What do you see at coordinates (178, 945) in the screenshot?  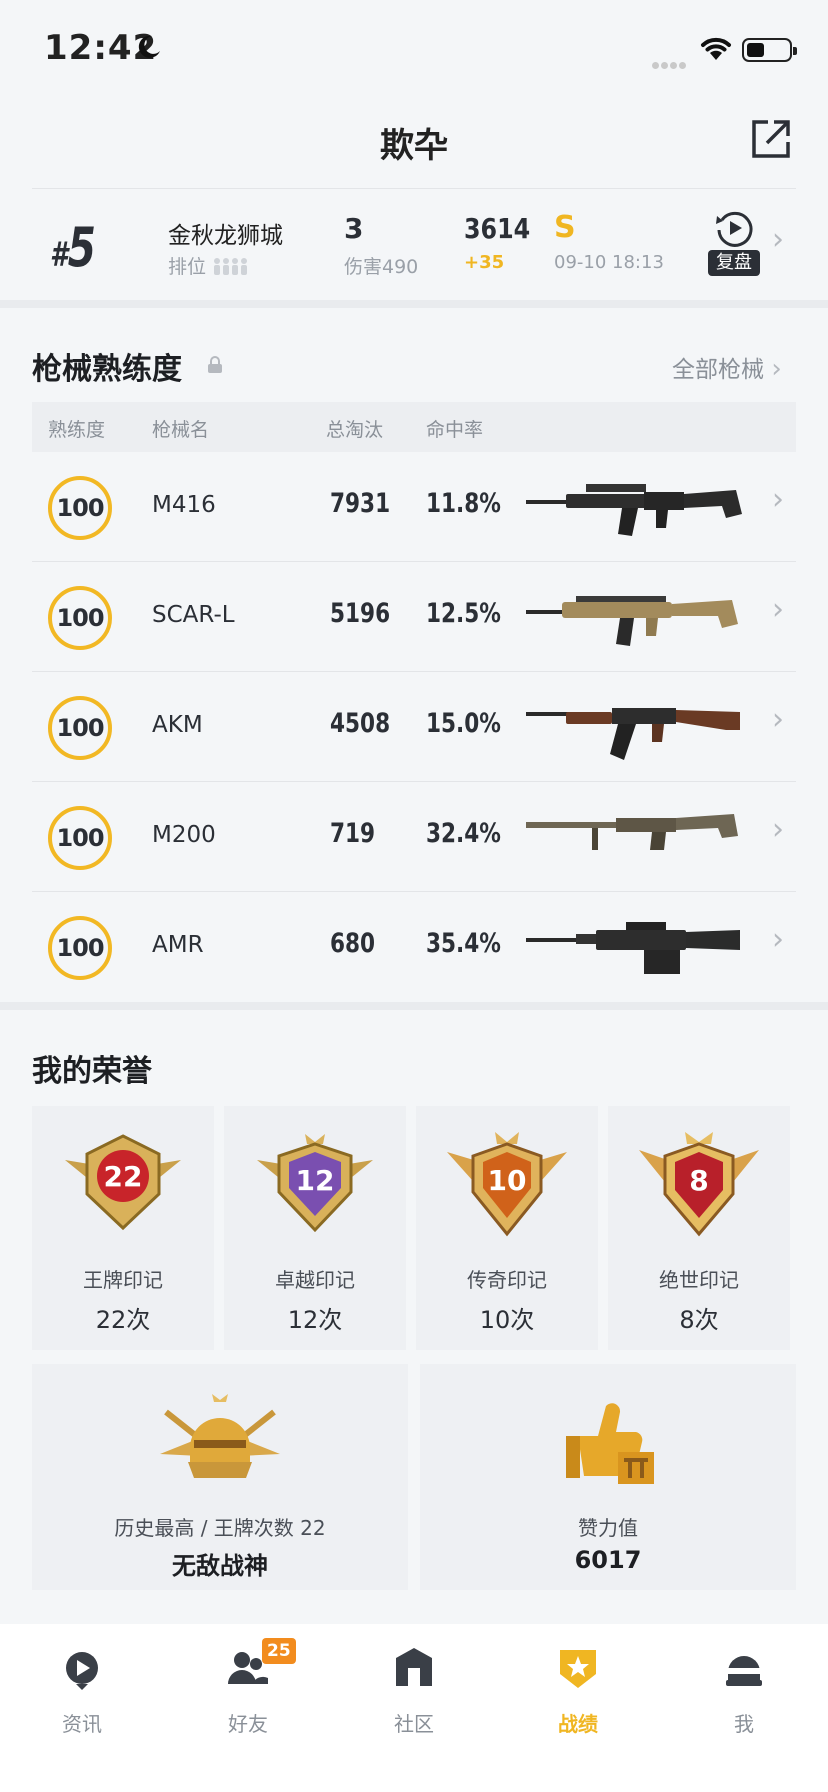 I see `weapon-name: AMR` at bounding box center [178, 945].